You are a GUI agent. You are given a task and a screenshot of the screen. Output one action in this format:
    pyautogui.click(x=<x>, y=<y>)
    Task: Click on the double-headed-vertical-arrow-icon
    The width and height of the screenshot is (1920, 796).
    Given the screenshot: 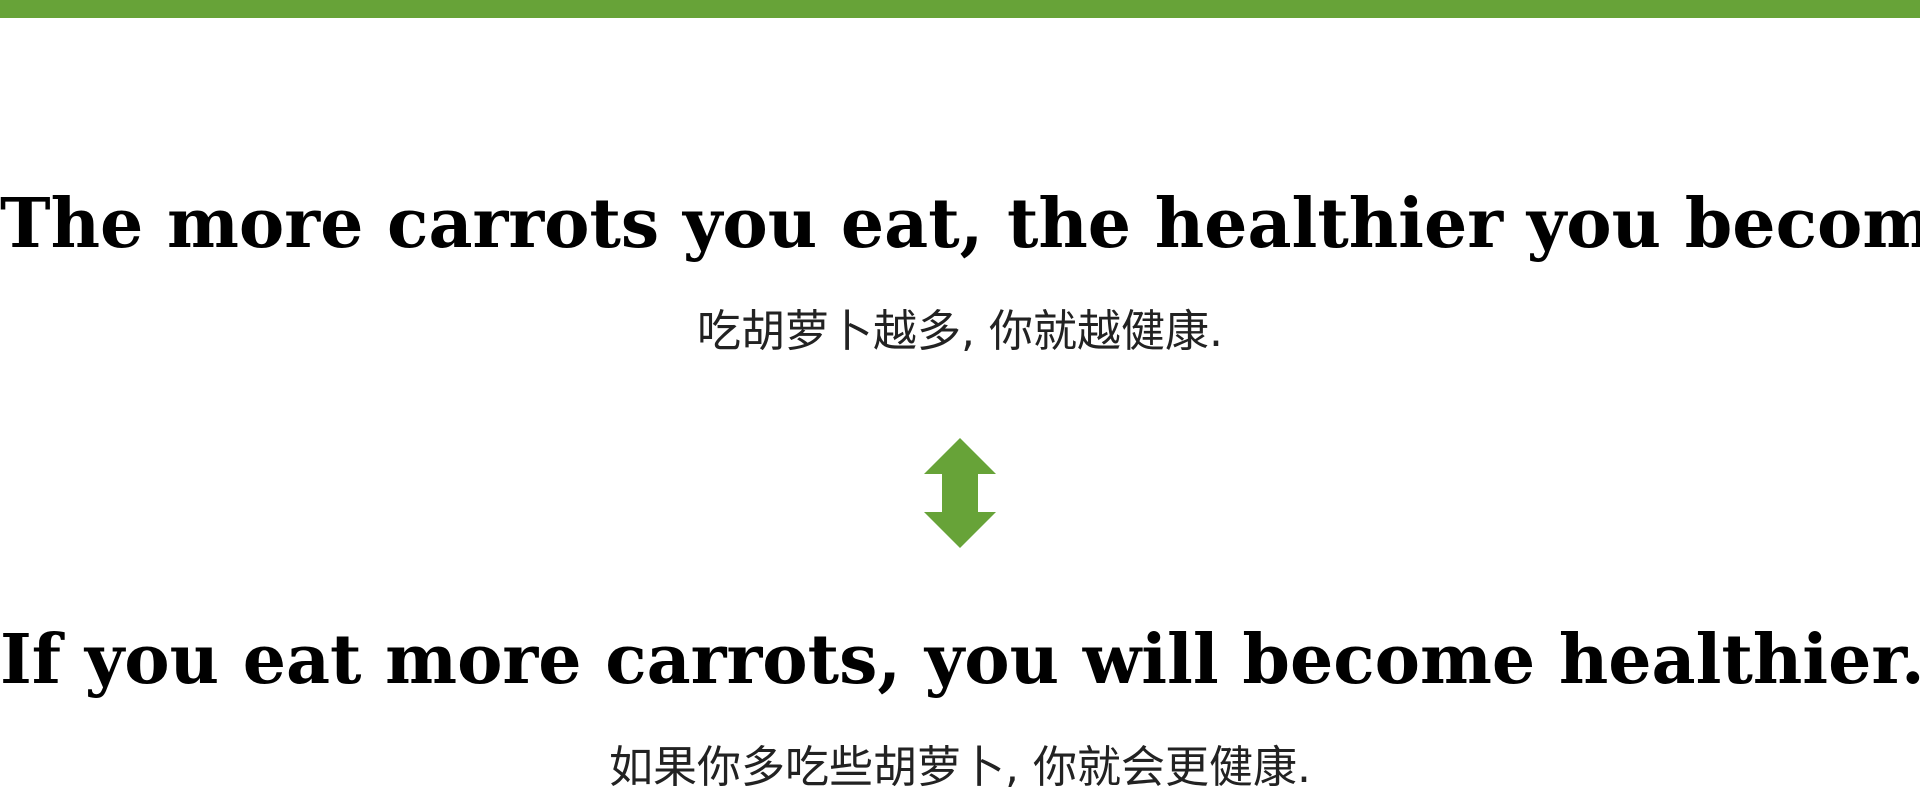 What is the action you would take?
    pyautogui.click(x=960, y=493)
    